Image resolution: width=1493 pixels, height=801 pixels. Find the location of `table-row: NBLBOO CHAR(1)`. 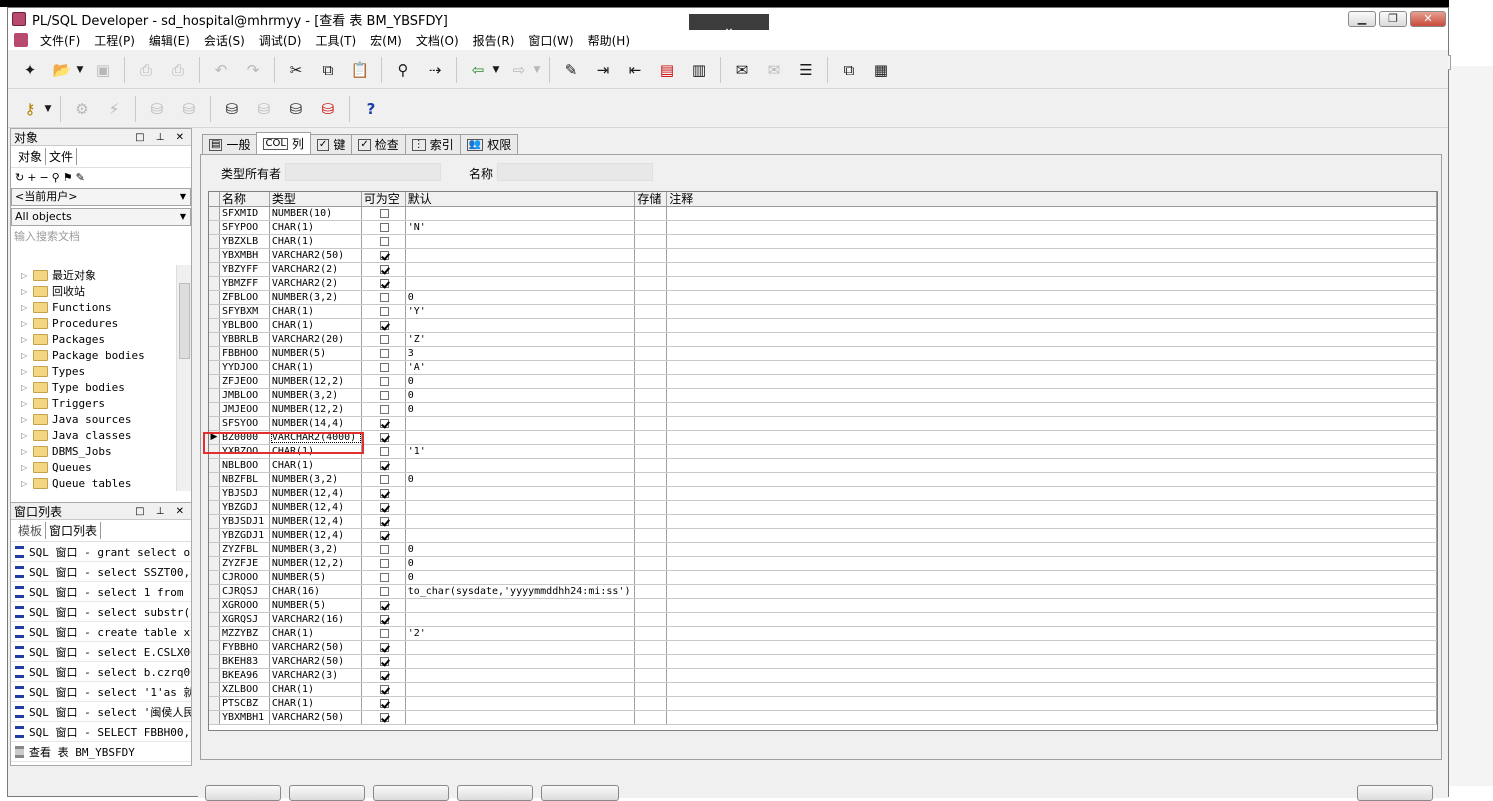

table-row: NBLBOO CHAR(1) is located at coordinates (823, 466).